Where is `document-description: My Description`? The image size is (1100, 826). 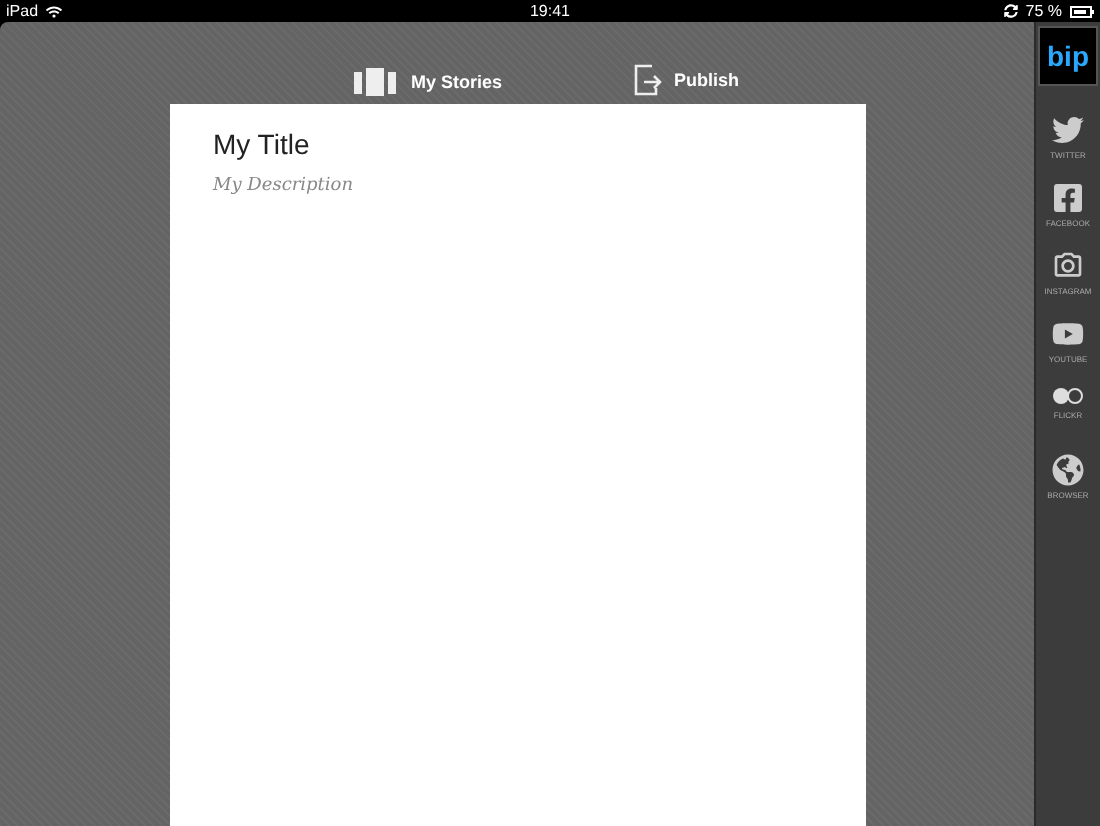
document-description: My Description is located at coordinates (517, 186).